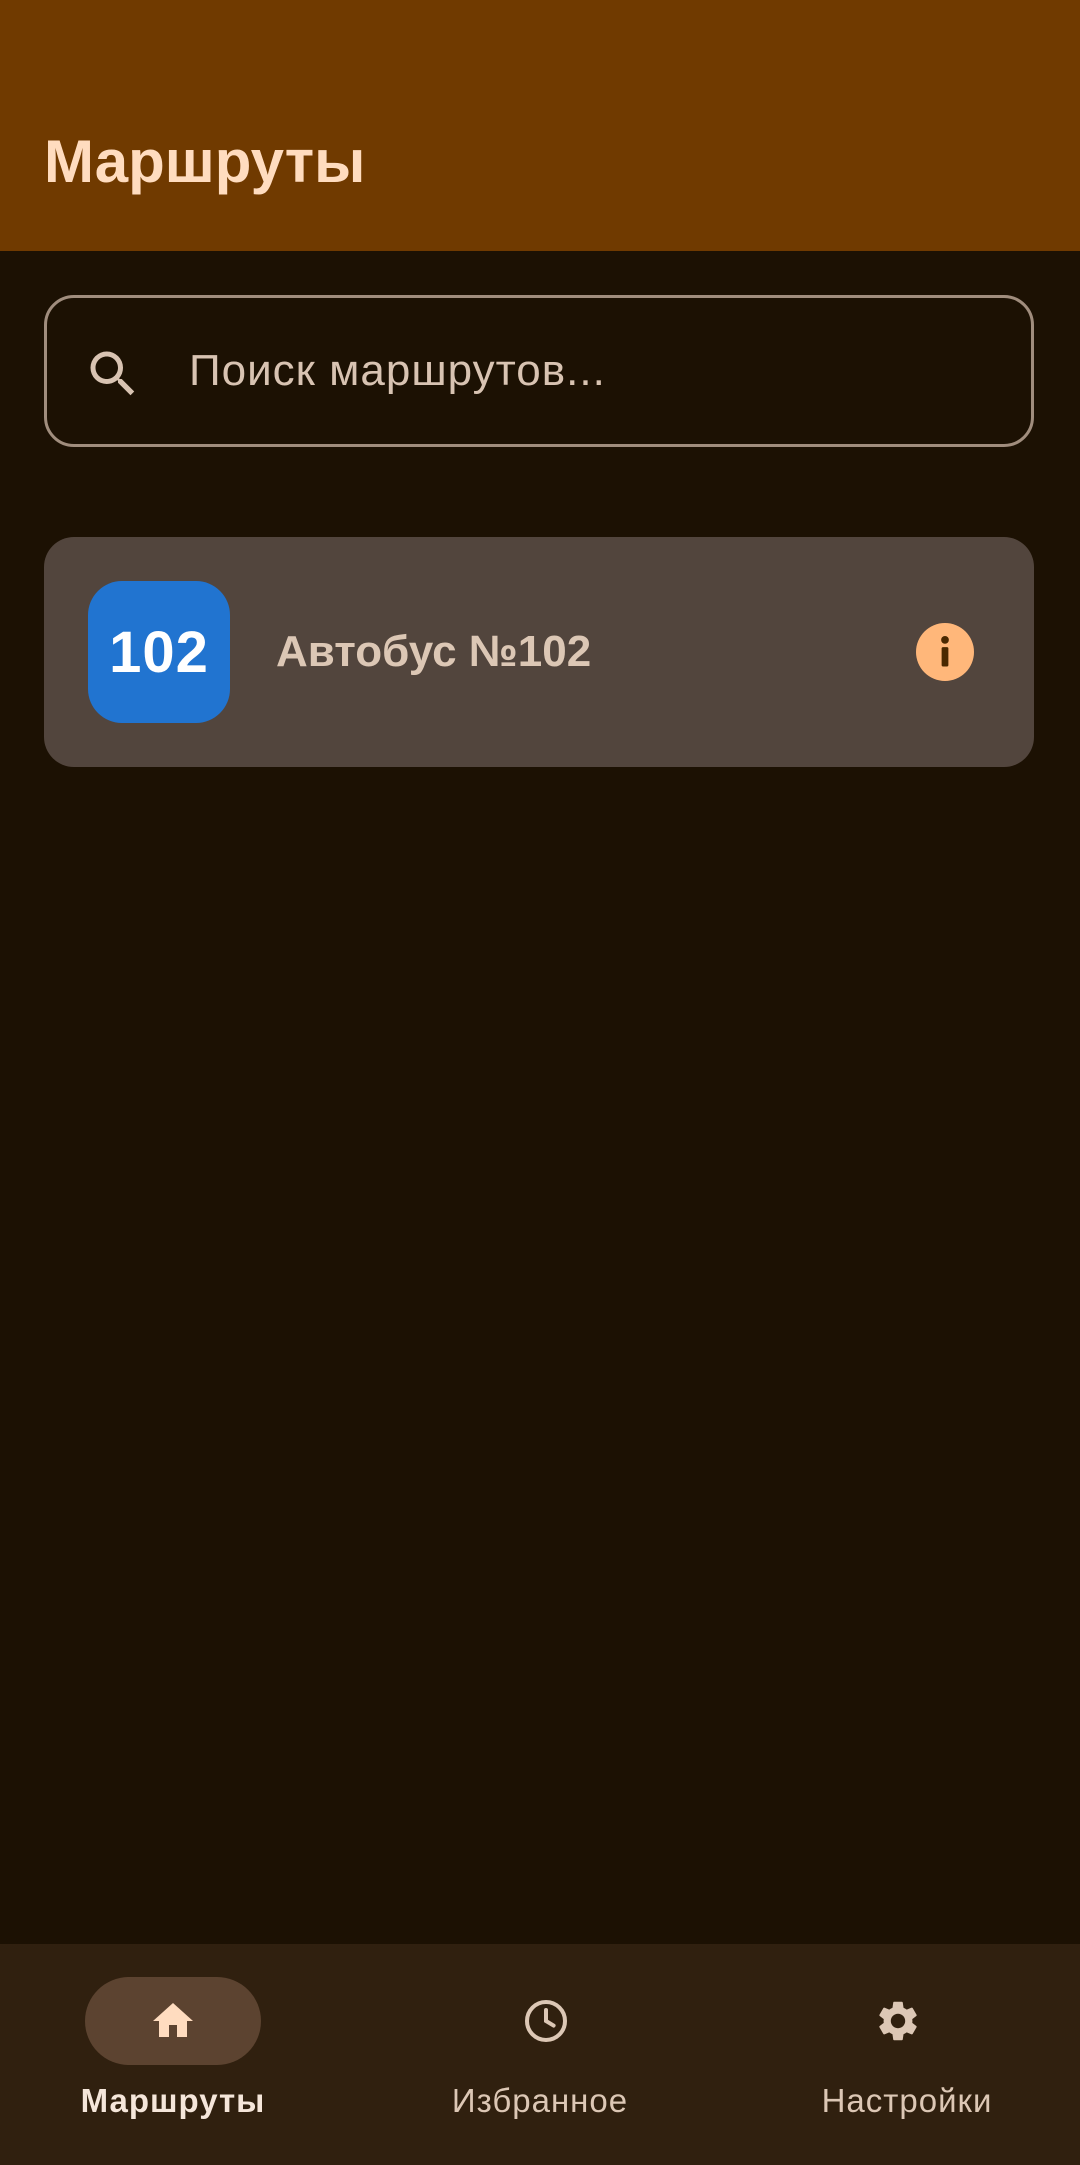  What do you see at coordinates (540, 2100) in the screenshot?
I see `nav-label-favorites: Избранное` at bounding box center [540, 2100].